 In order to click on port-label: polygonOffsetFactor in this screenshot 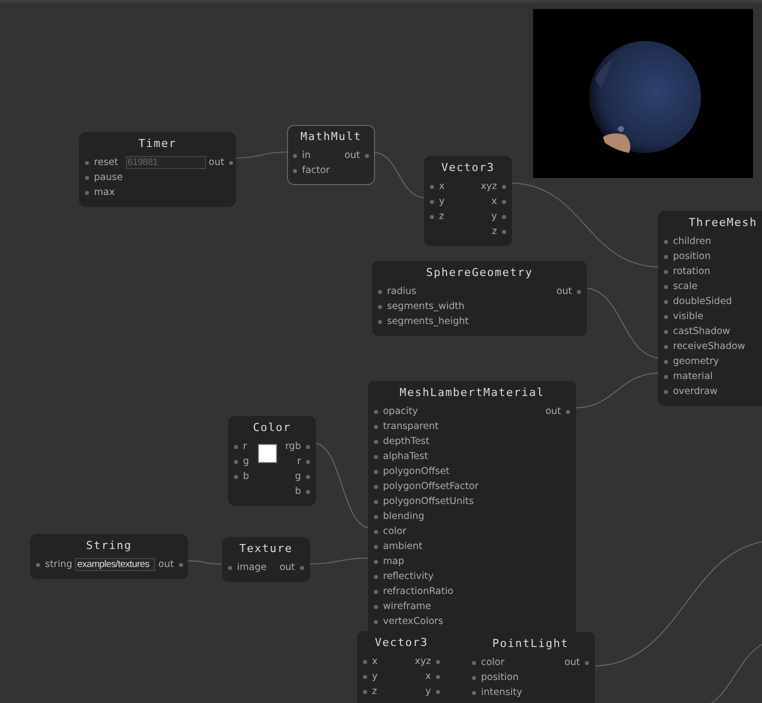, I will do `click(431, 486)`.